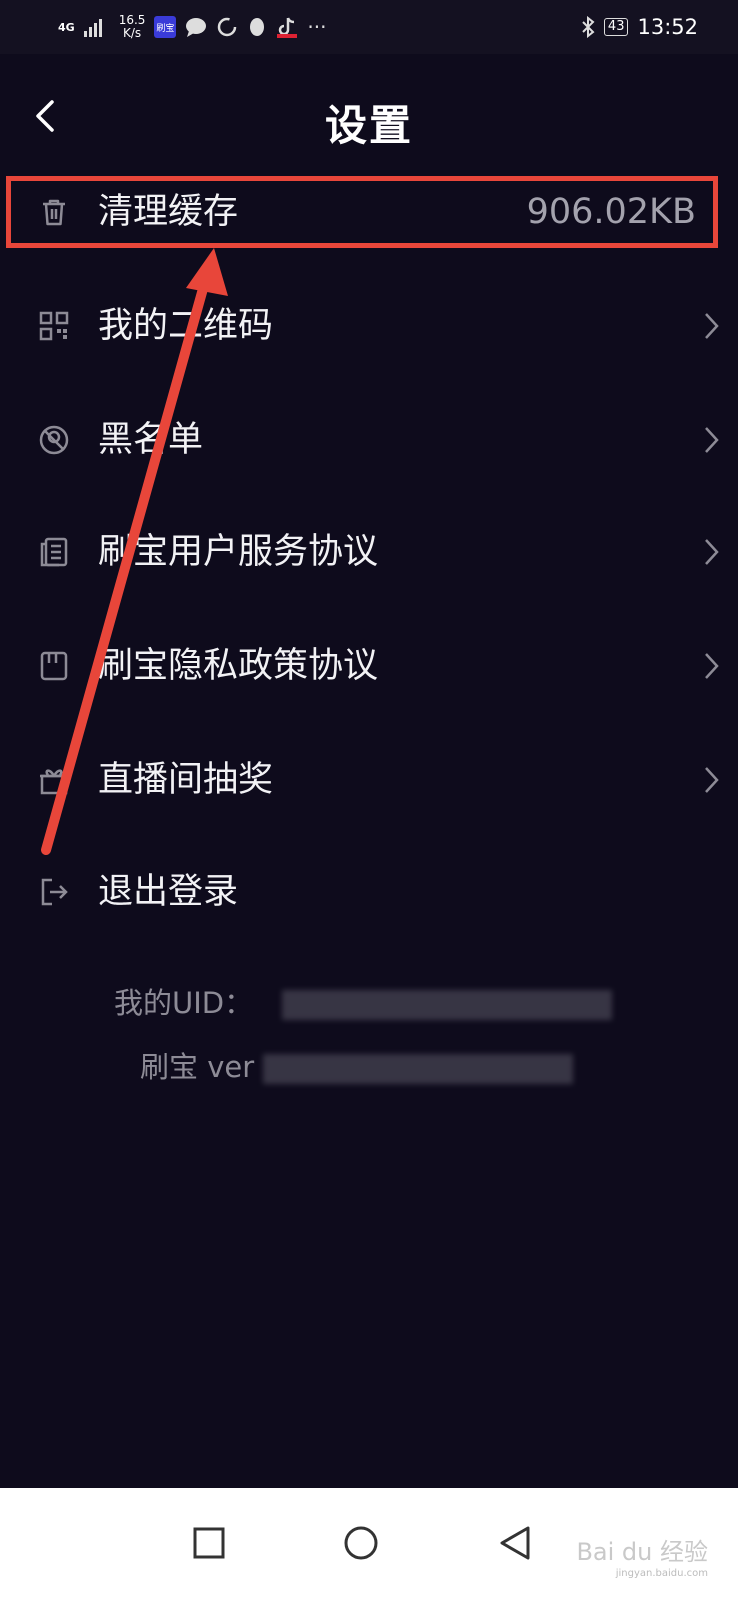 This screenshot has height=1600, width=738. Describe the element at coordinates (54, 212) in the screenshot. I see `trash-icon` at that location.